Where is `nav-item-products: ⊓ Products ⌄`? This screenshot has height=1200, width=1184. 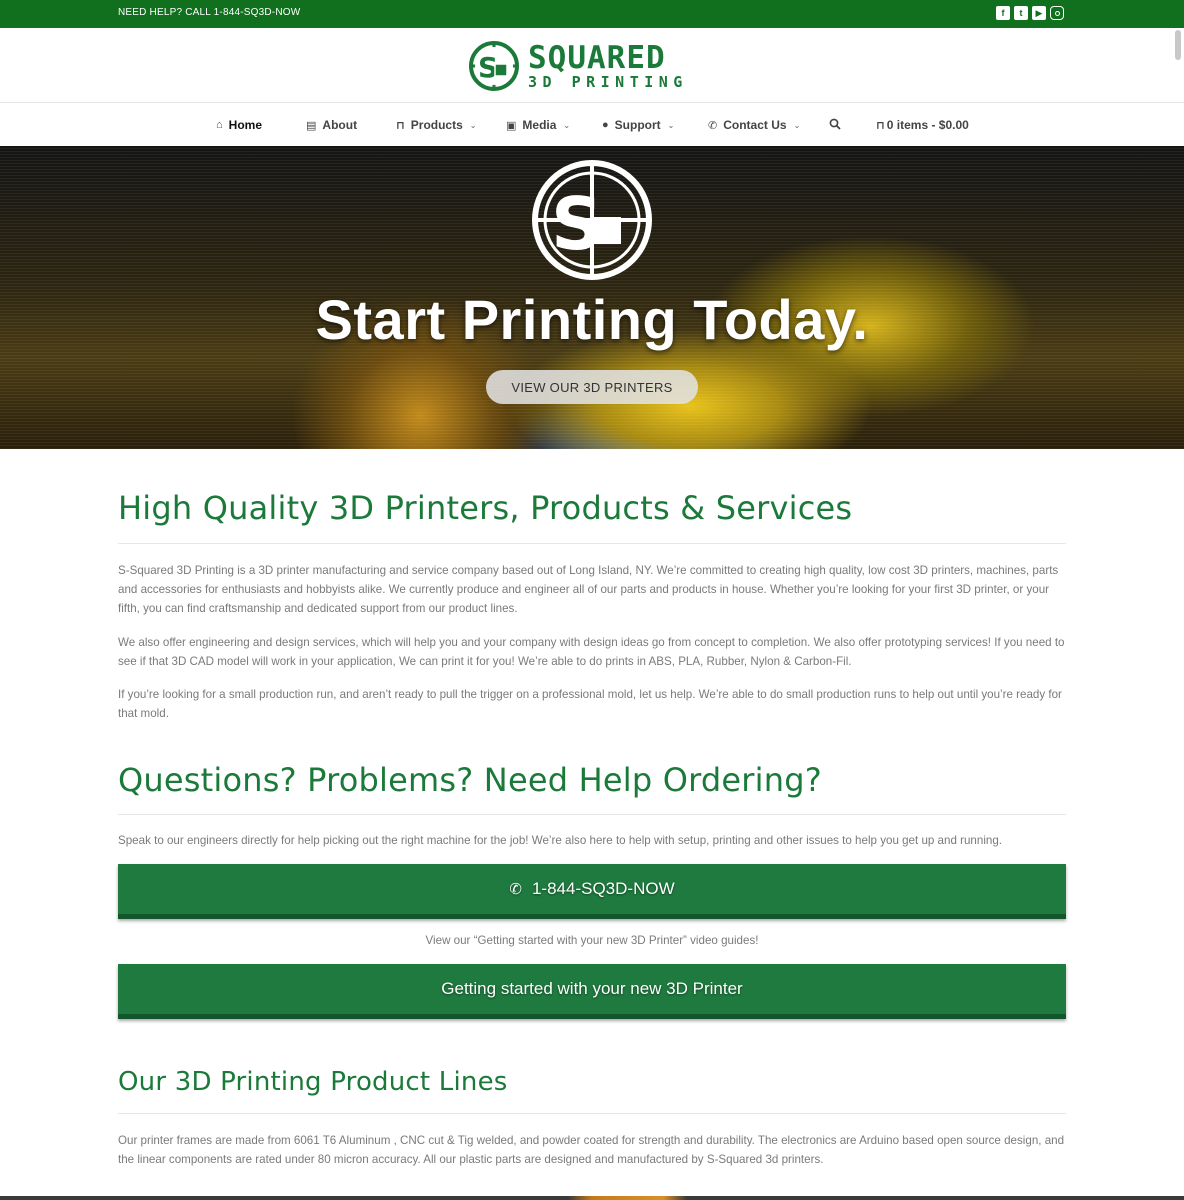
nav-item-products: ⊓ Products ⌄ is located at coordinates (436, 125).